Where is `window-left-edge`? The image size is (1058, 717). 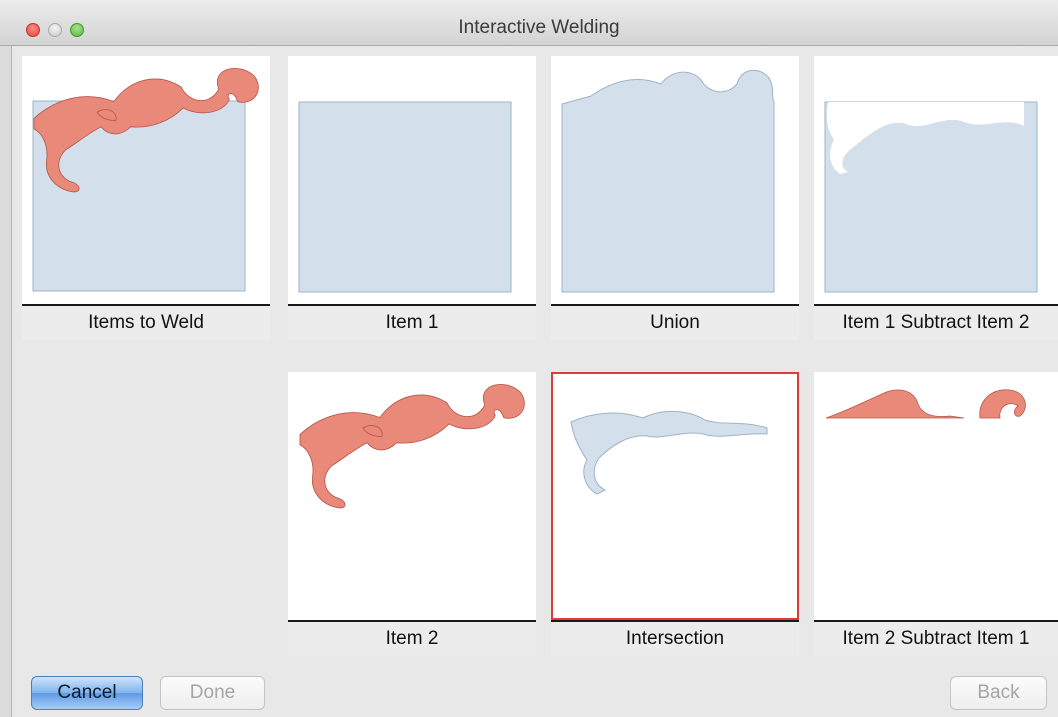
window-left-edge is located at coordinates (6, 381).